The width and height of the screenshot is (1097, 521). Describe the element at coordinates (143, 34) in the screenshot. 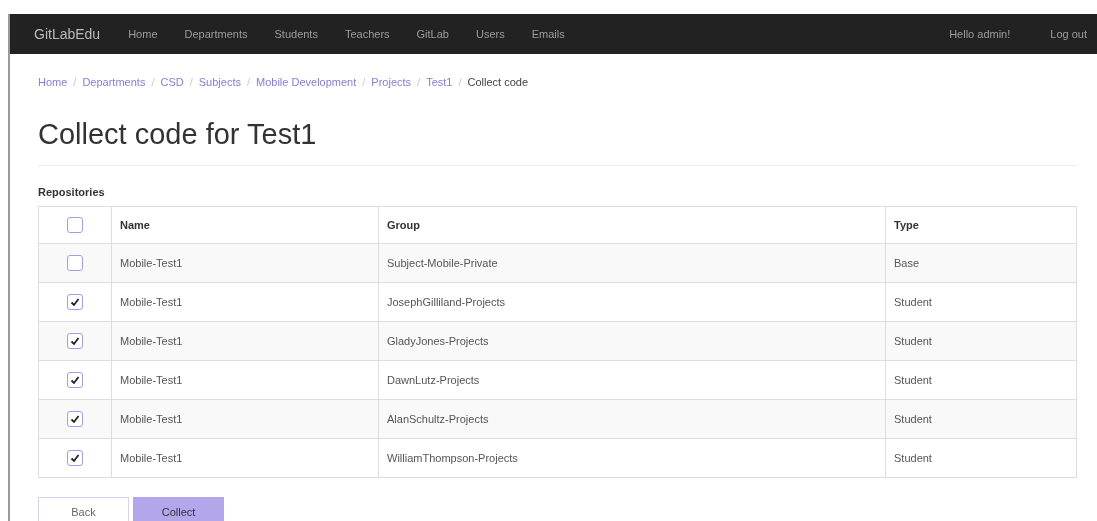

I see `nav-link: Home` at that location.